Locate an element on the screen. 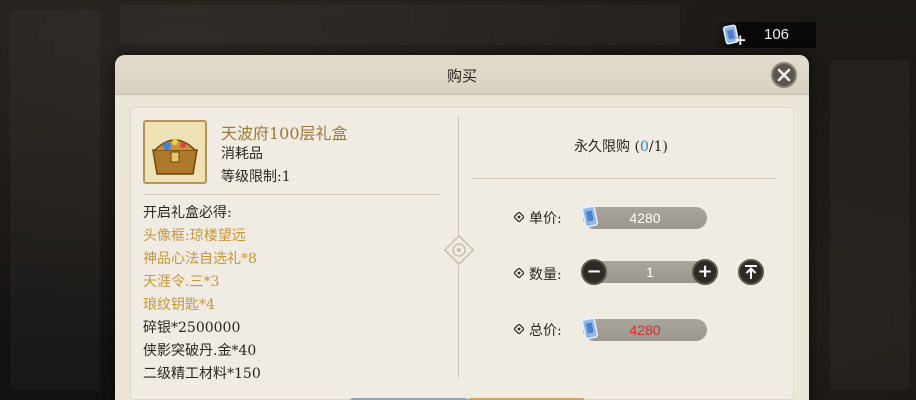  decrease-quantity-button: − is located at coordinates (594, 272).